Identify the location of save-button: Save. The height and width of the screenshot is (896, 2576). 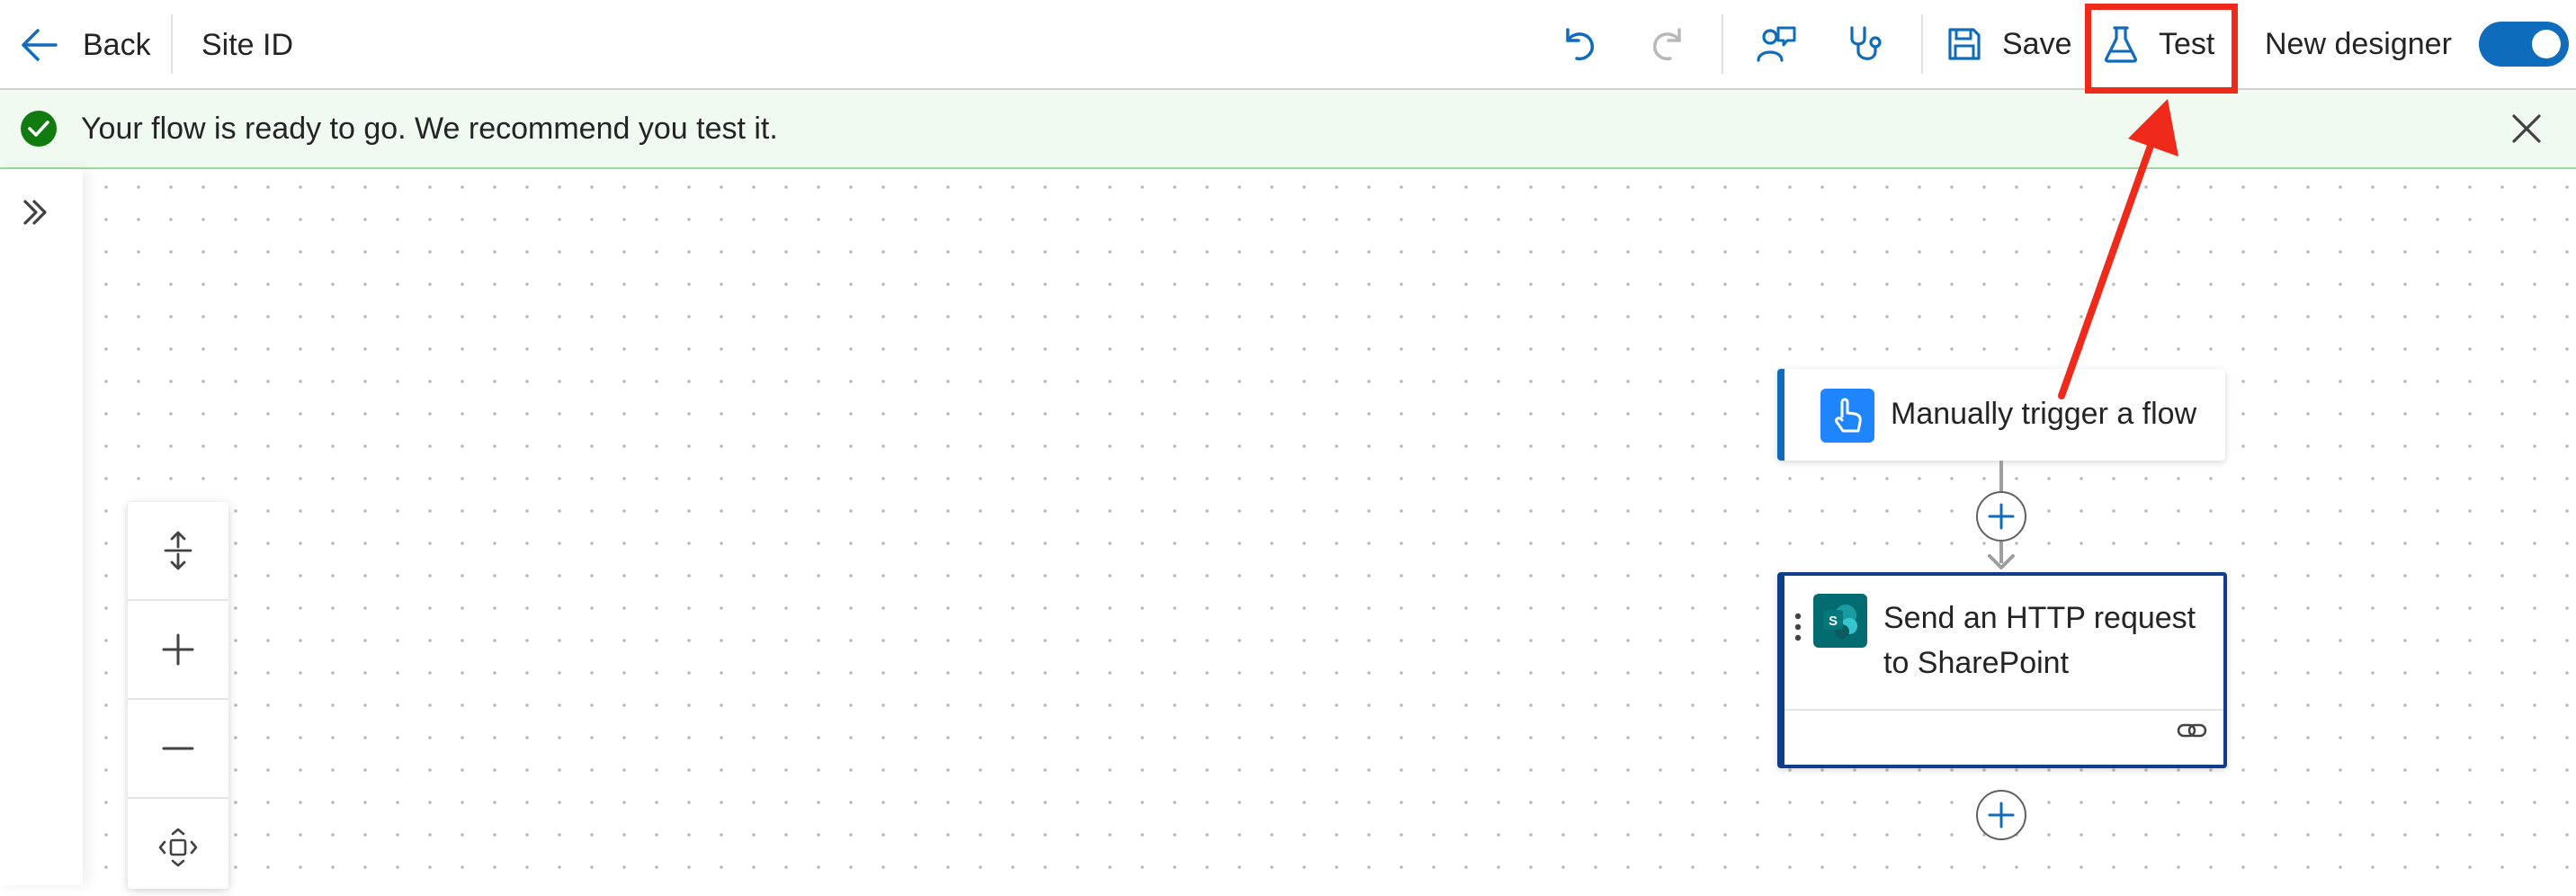
(2009, 44).